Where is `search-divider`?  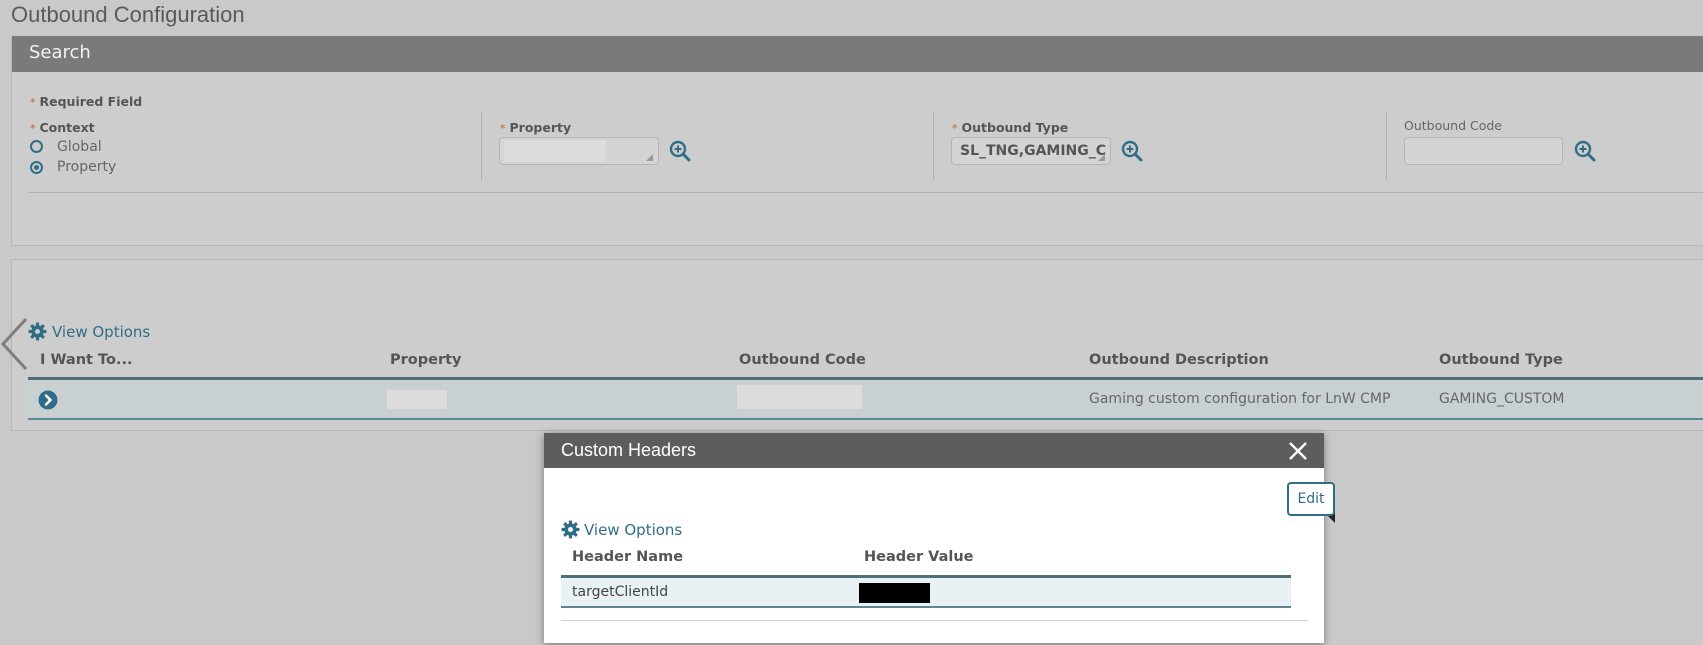
search-divider is located at coordinates (865, 192).